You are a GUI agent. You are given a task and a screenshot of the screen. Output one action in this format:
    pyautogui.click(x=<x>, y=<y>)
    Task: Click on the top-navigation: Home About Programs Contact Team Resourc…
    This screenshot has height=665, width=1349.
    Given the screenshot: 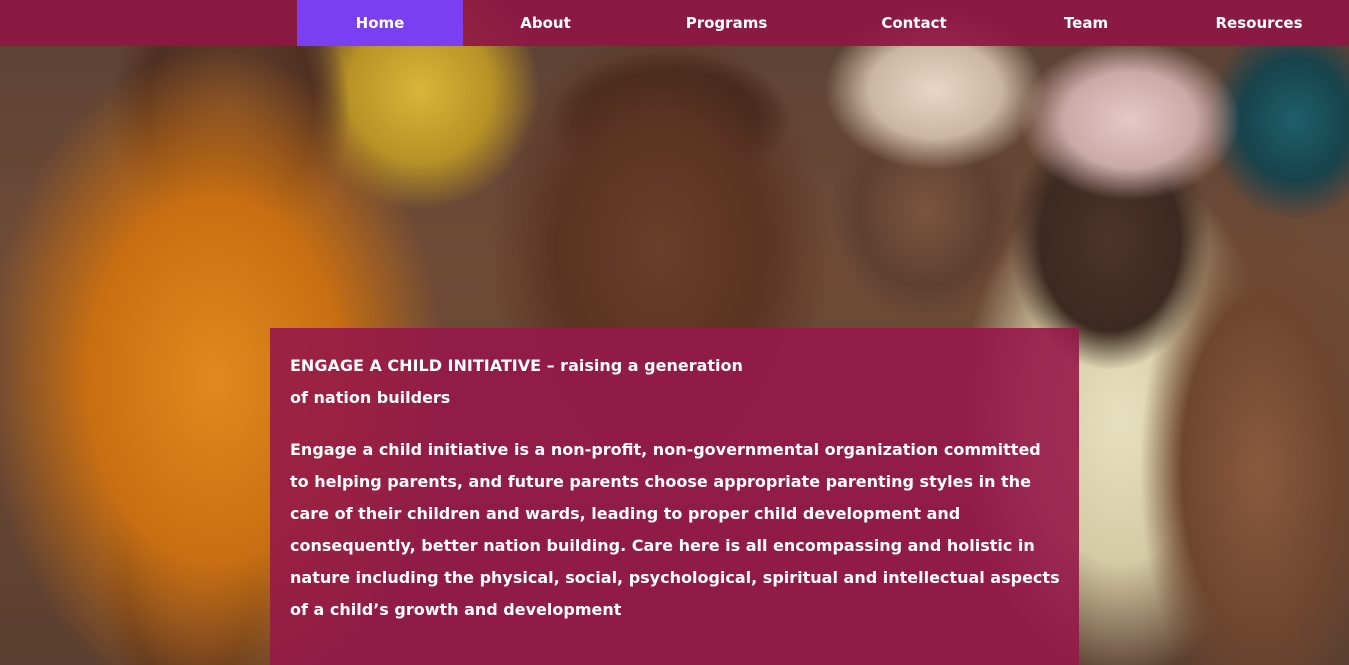 What is the action you would take?
    pyautogui.click(x=674, y=23)
    